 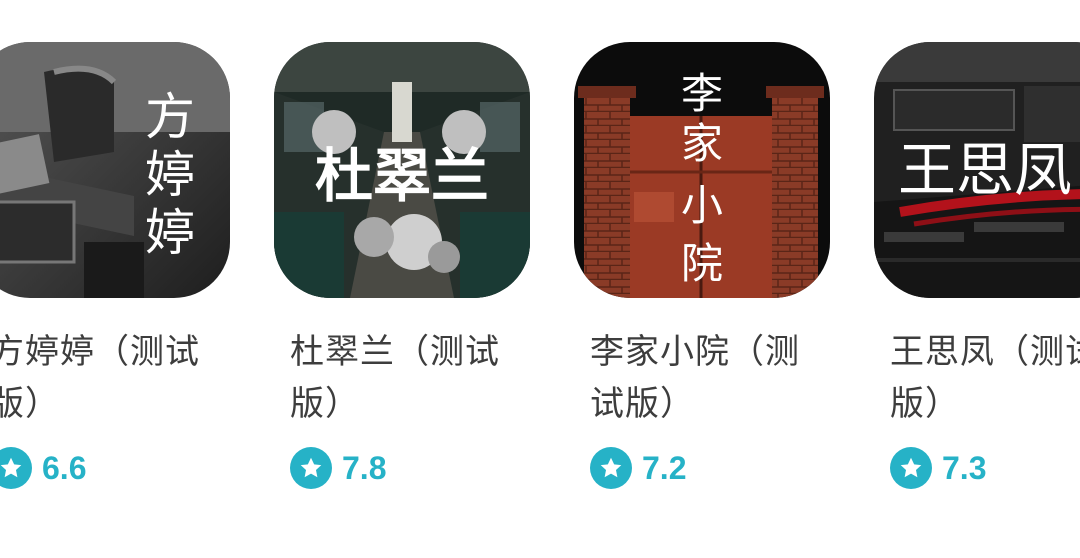 I want to click on classroom-icon: 王思凤, so click(x=977, y=170).